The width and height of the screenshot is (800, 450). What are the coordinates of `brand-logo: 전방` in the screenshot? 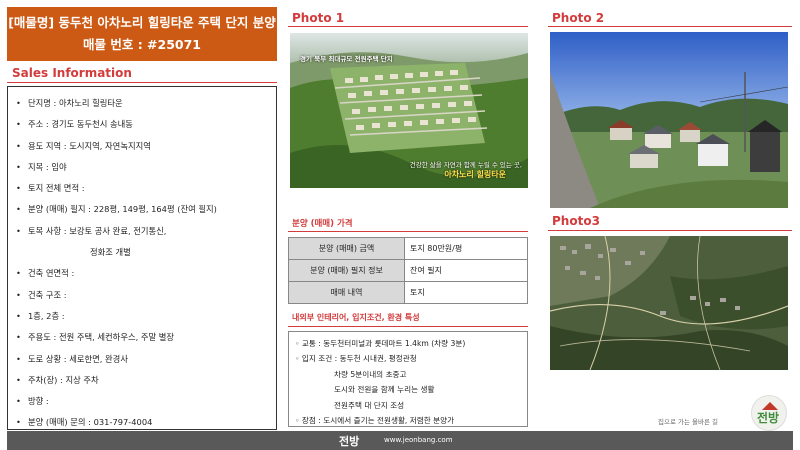 It's located at (769, 413).